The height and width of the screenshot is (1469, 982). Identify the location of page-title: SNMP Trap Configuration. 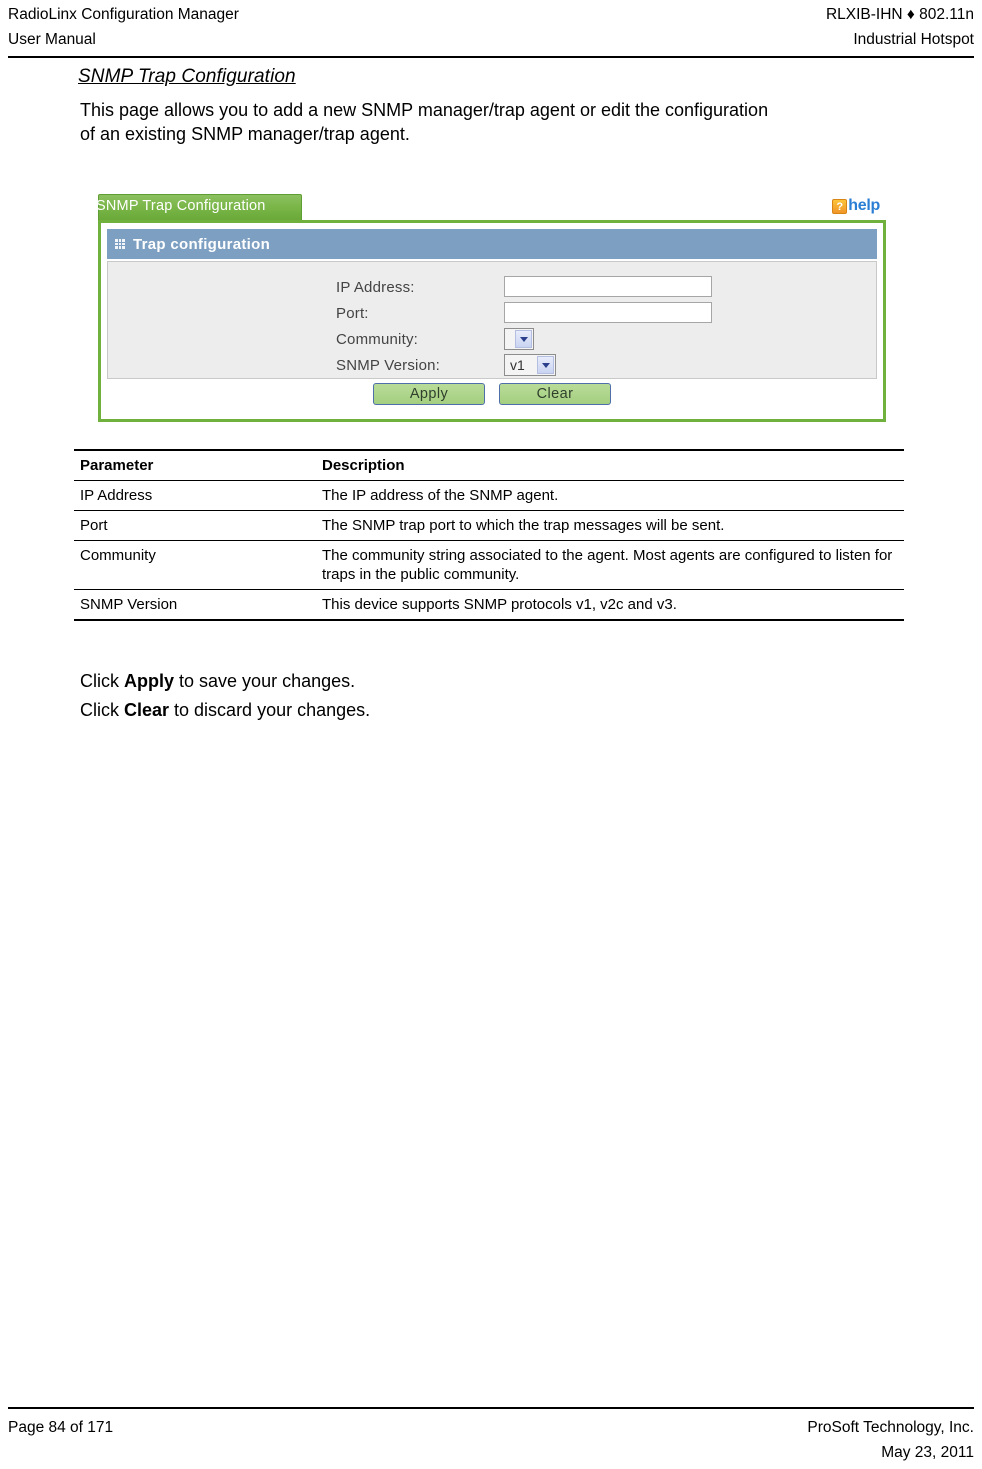
(187, 76).